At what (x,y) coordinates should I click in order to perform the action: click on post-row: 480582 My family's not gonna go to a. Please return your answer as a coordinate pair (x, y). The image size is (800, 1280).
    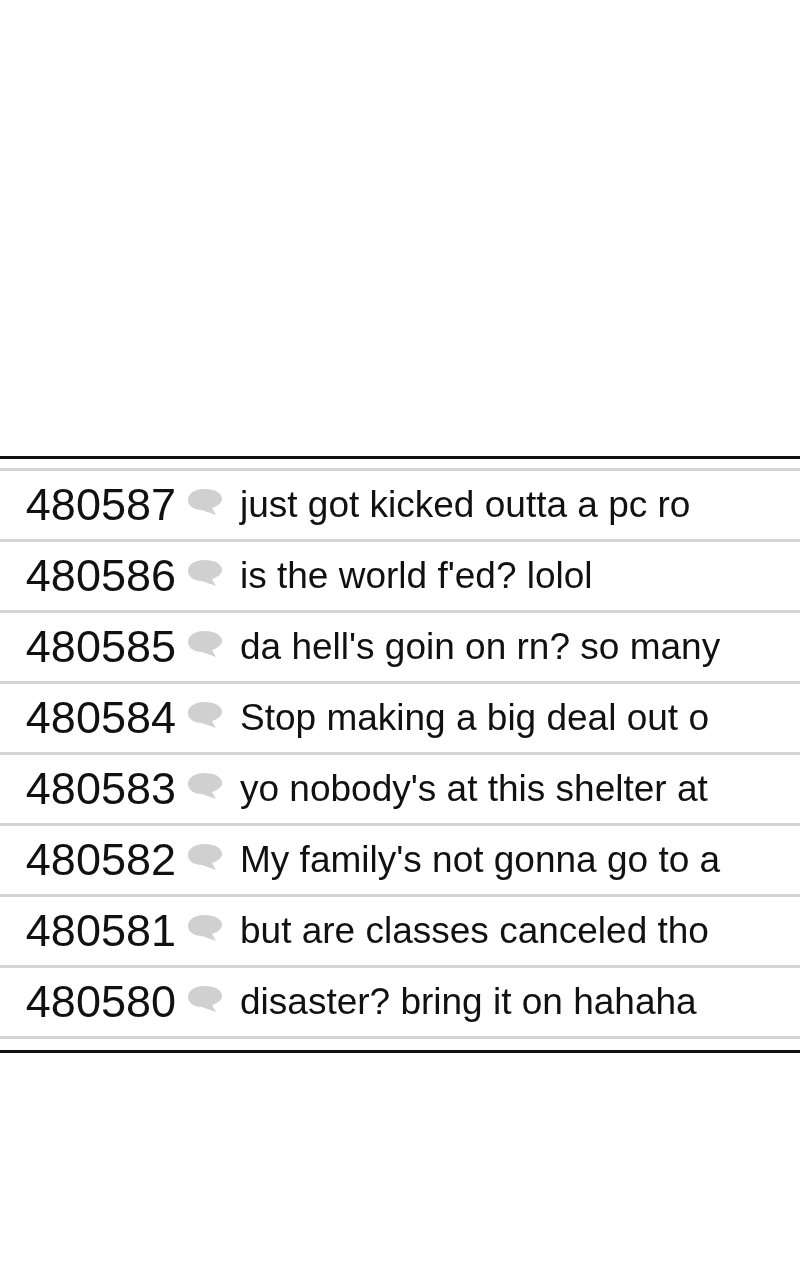
    Looking at the image, I should click on (400, 858).